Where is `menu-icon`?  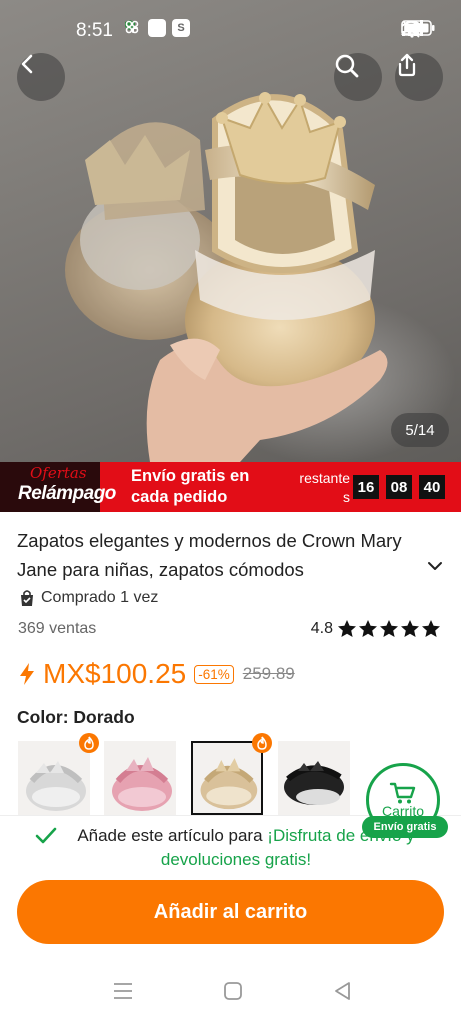
menu-icon is located at coordinates (123, 991).